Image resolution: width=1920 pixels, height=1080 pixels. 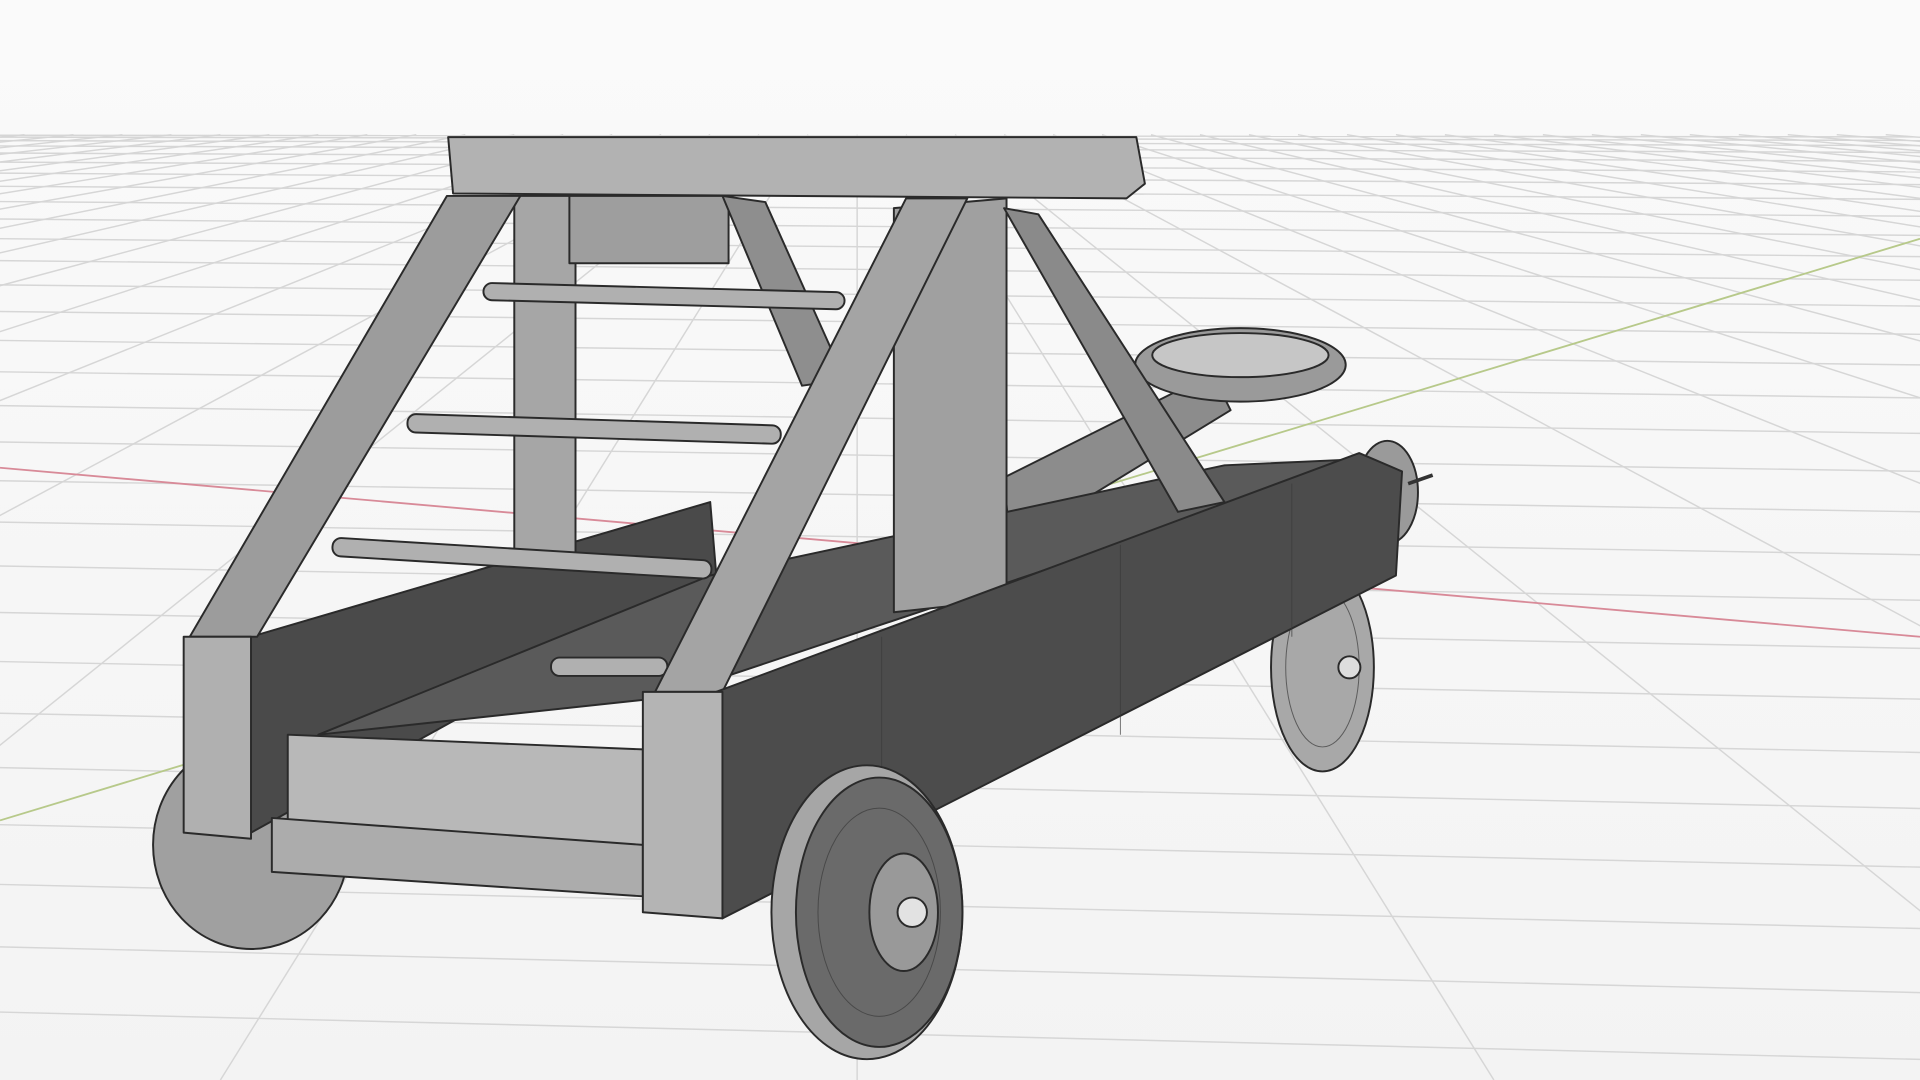 I want to click on top-block, so click(x=649, y=229).